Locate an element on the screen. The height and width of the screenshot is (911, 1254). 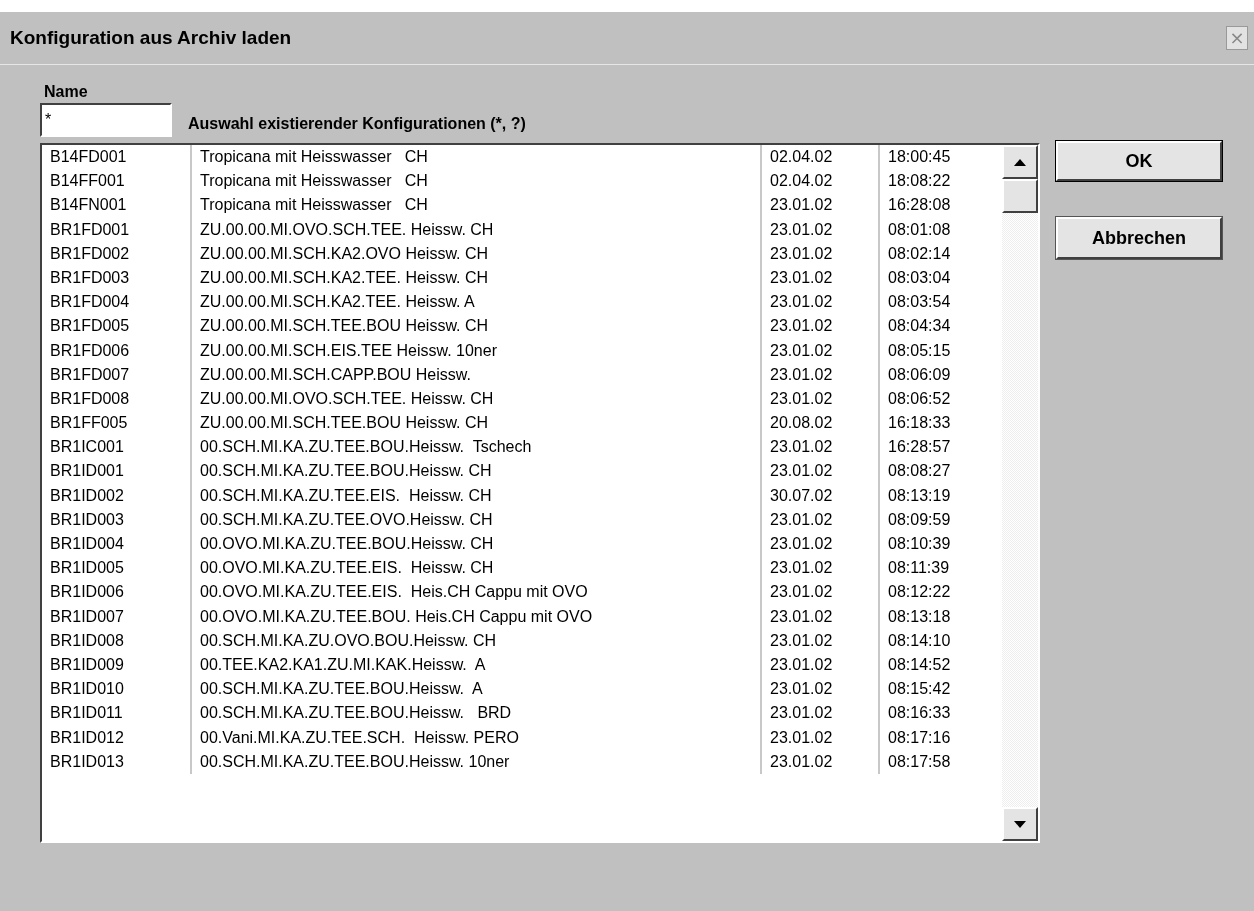
list-cell: 08:14:52 is located at coordinates (938, 665).